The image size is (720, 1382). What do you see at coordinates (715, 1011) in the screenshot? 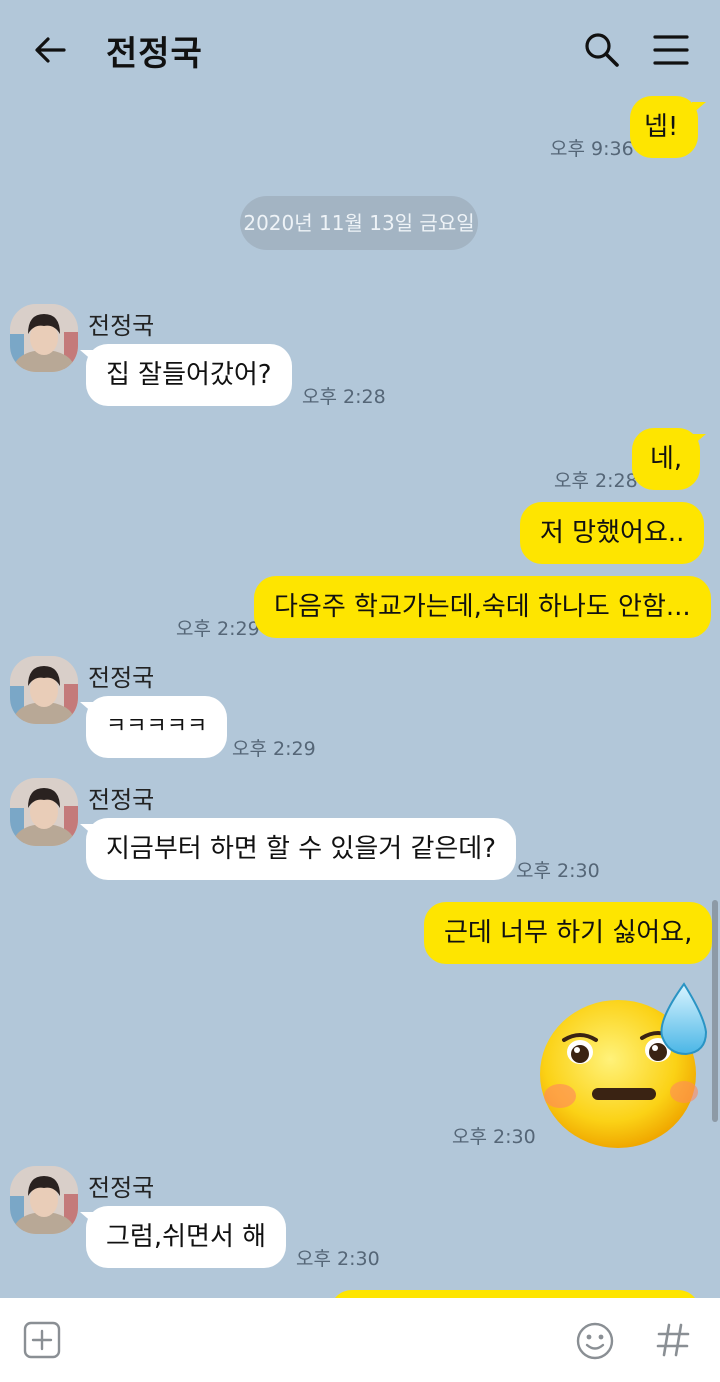
I see `scrollbar` at bounding box center [715, 1011].